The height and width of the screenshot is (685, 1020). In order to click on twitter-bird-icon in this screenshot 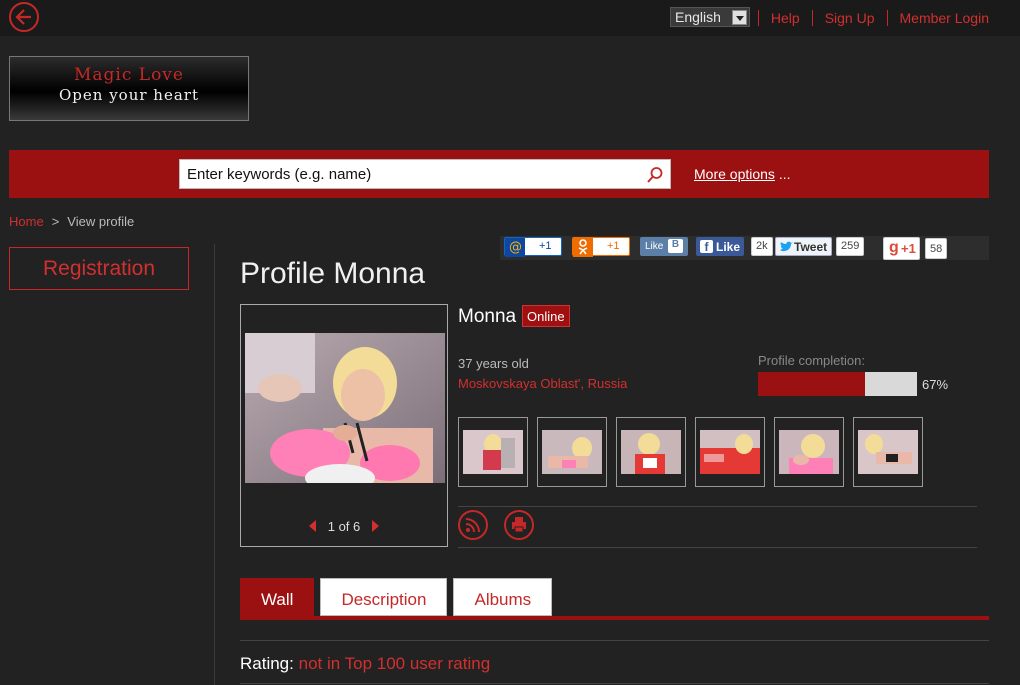, I will do `click(786, 248)`.